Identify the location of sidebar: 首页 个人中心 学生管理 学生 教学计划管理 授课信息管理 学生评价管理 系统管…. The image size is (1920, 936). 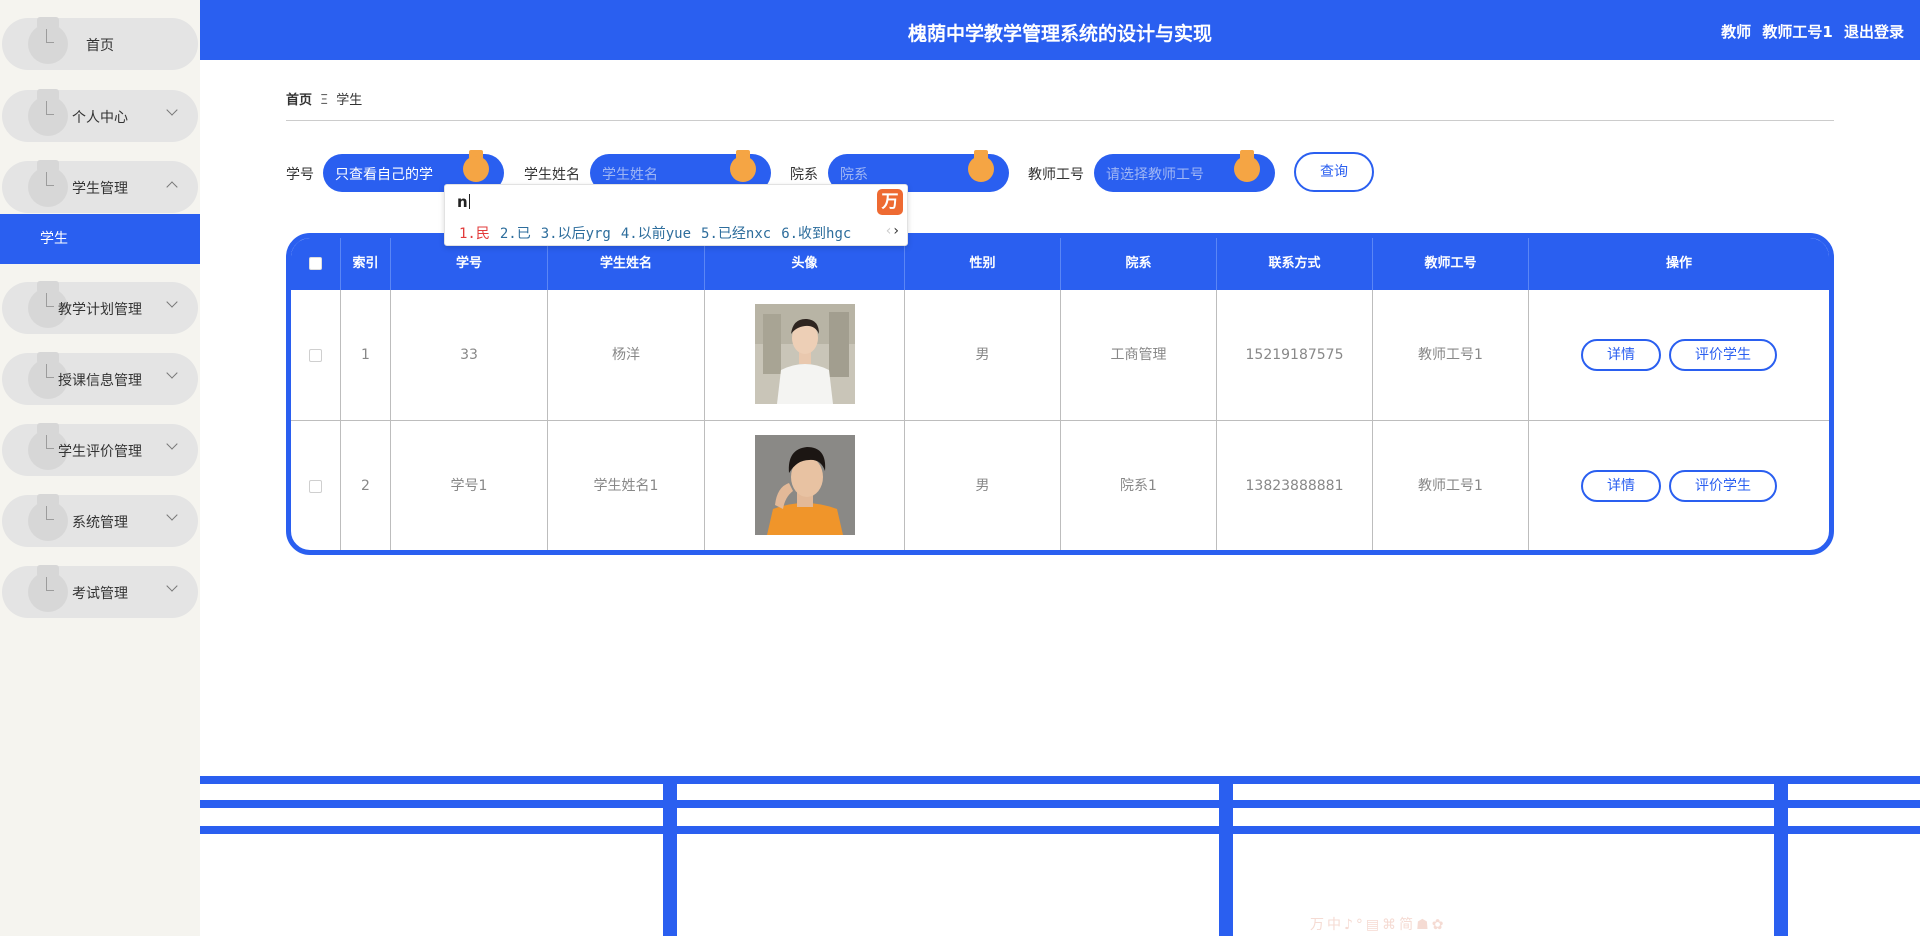
(100, 468).